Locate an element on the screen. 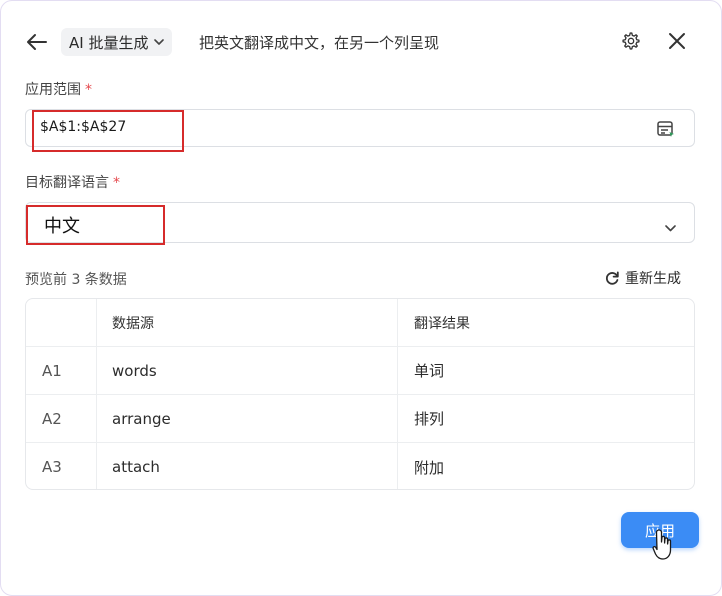  cell-ref: A1 is located at coordinates (52, 370).